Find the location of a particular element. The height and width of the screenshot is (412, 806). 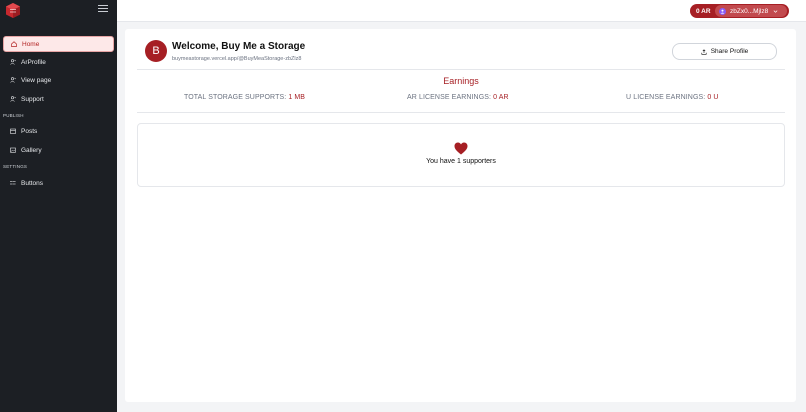

sidebar-item-label: Posts is located at coordinates (29, 131).